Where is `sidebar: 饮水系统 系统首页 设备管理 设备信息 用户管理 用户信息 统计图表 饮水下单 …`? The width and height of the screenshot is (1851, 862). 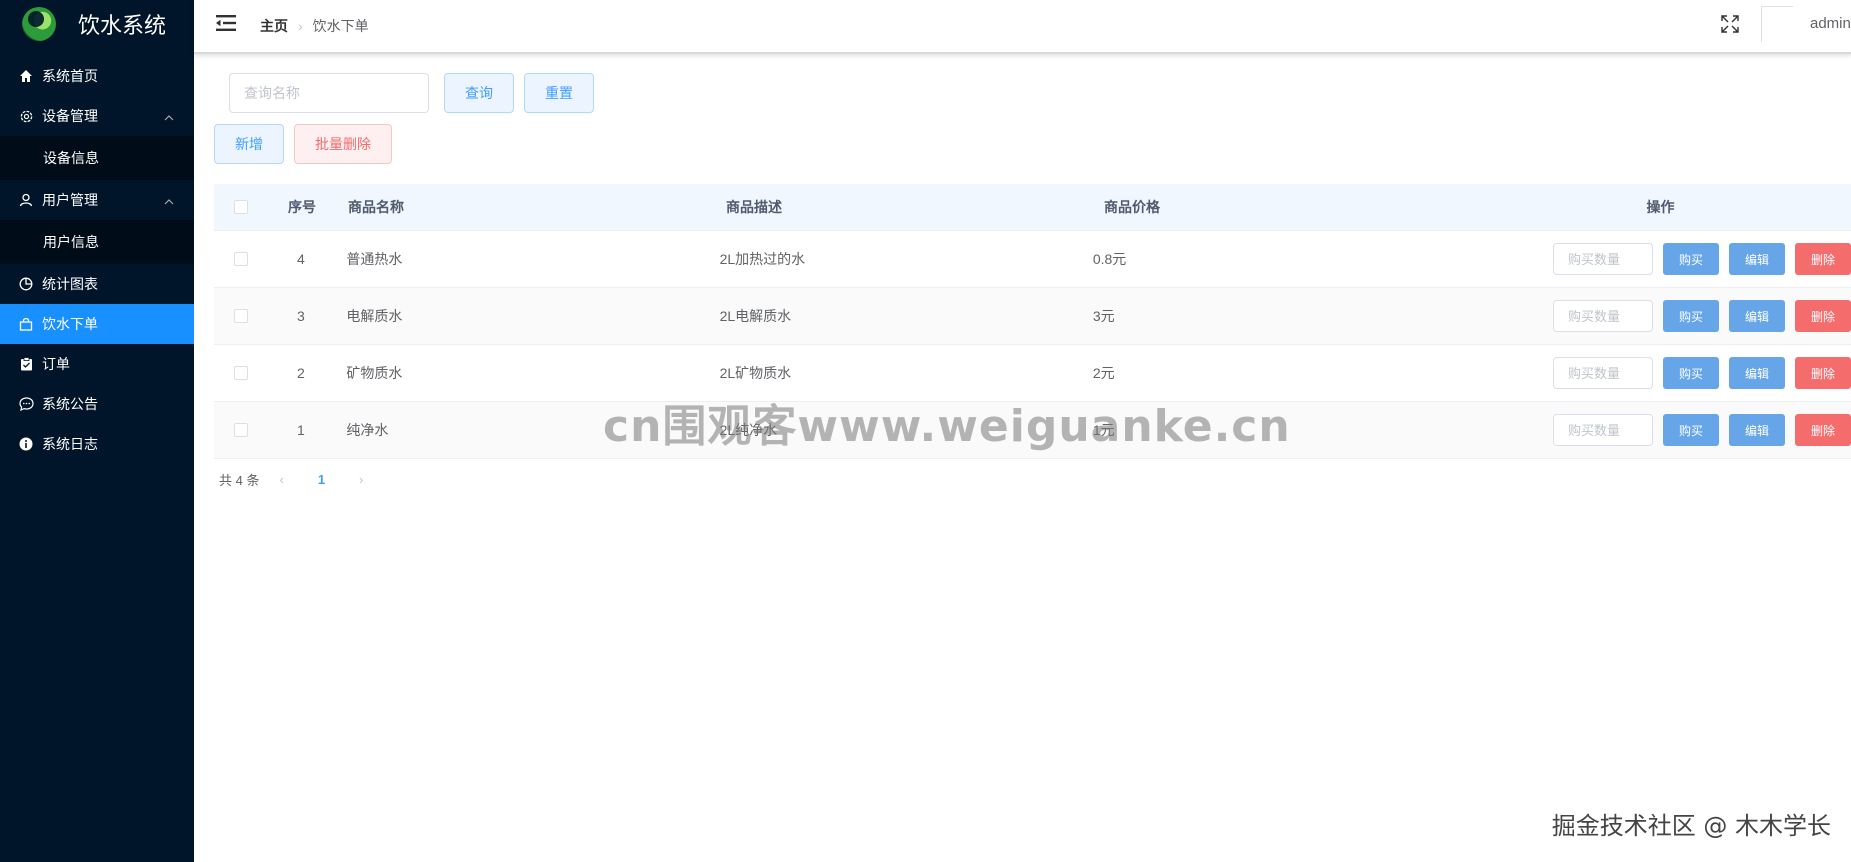
sidebar: 饮水系统 系统首页 设备管理 设备信息 用户管理 用户信息 统计图表 饮水下单 … is located at coordinates (97, 431).